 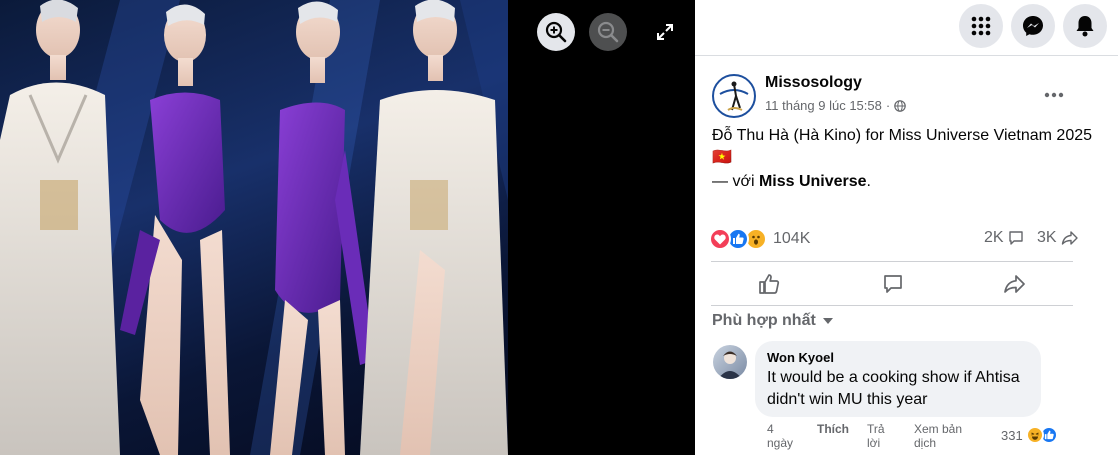 I want to click on missosology-logo, so click(x=734, y=96).